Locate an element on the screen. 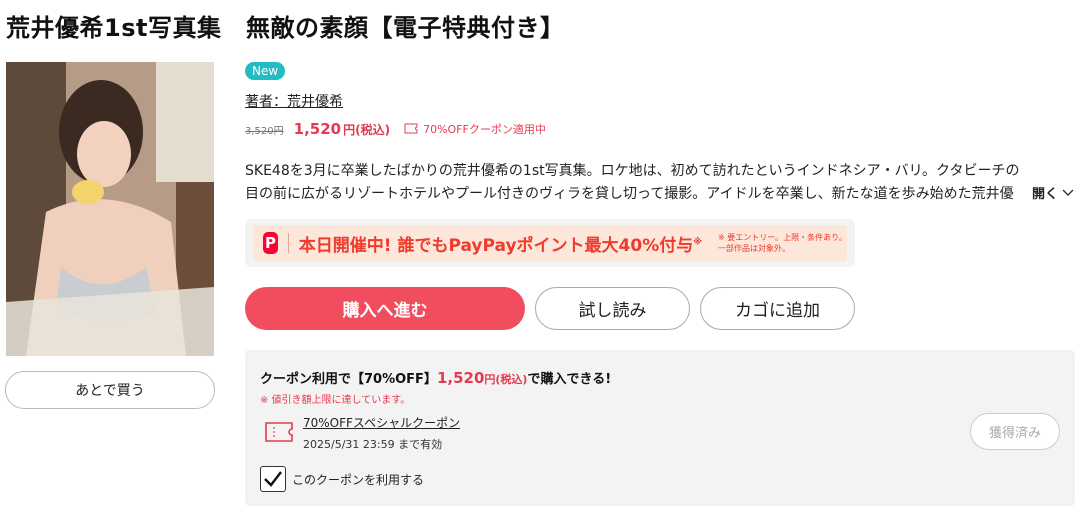 This screenshot has width=1082, height=508. use-coupon-checkbox is located at coordinates (273, 479).